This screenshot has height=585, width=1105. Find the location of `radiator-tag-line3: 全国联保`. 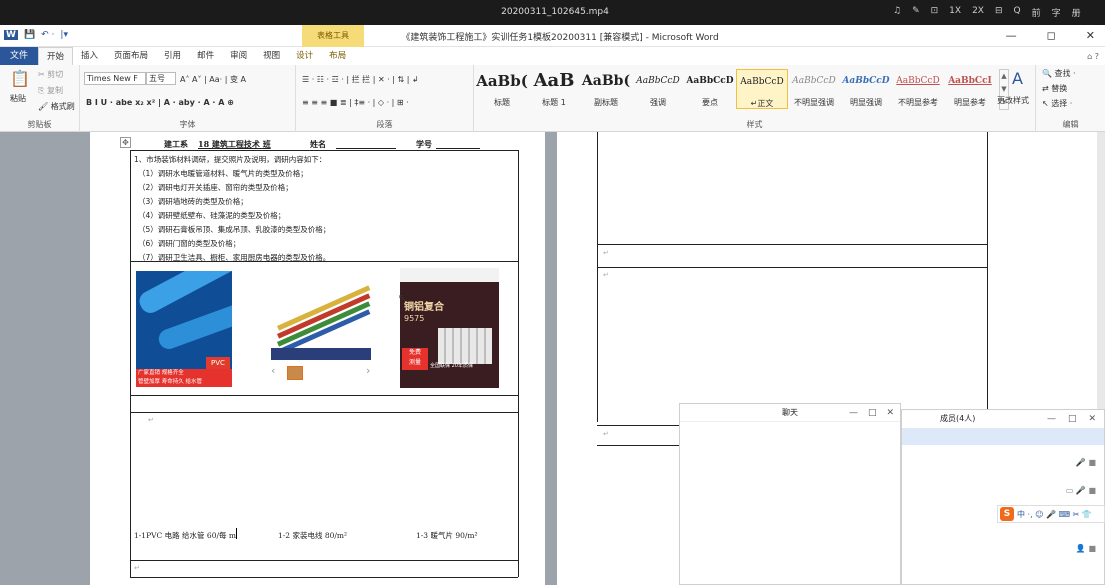

radiator-tag-line3: 全国联保 is located at coordinates (440, 366).